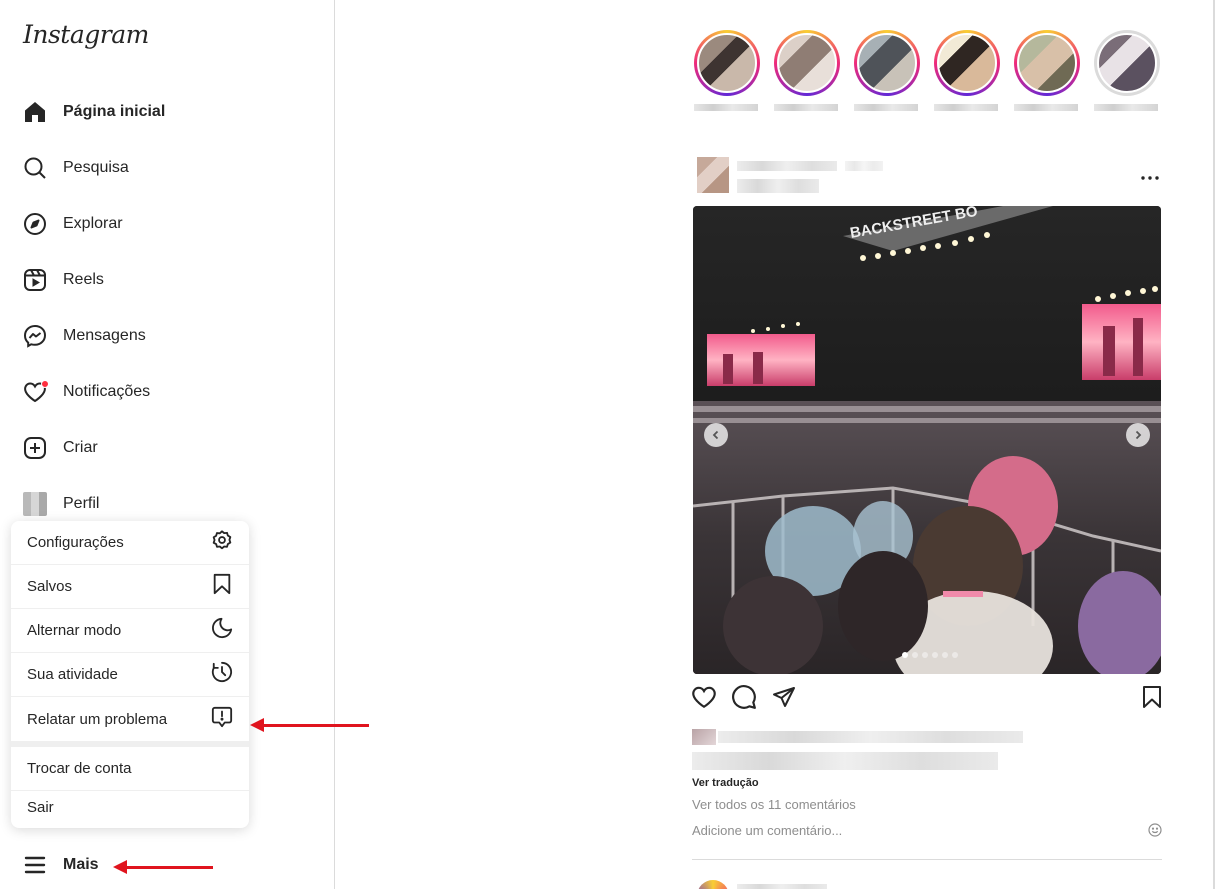 The height and width of the screenshot is (889, 1215). I want to click on nav-search: Pesquisa, so click(162, 168).